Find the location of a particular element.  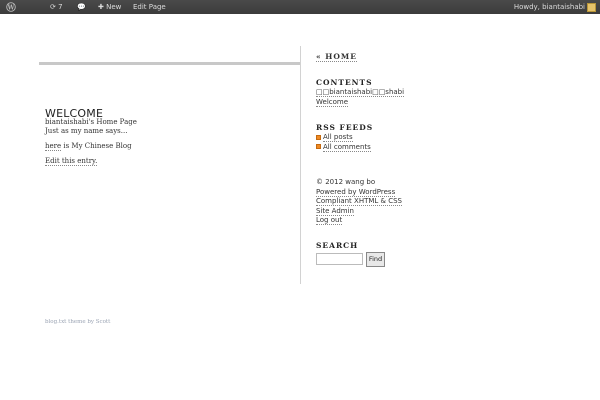

search-input is located at coordinates (339, 259).